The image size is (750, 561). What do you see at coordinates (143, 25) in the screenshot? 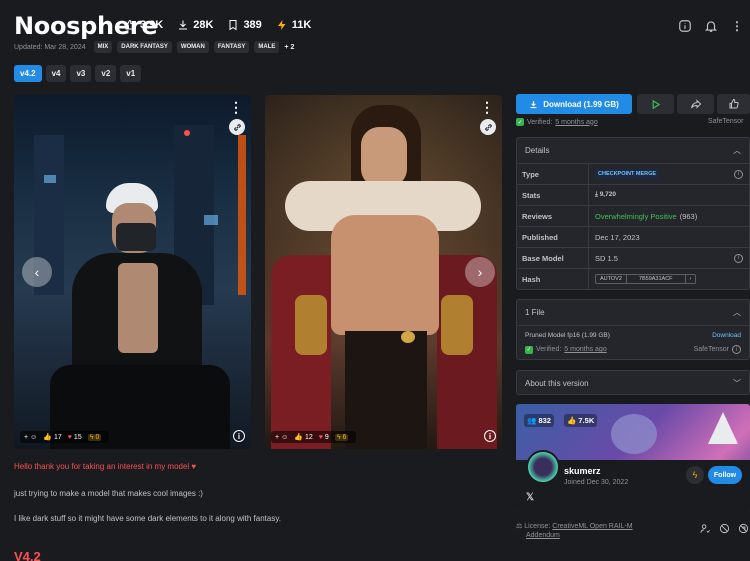
I see `likes-stat: 3.9K` at bounding box center [143, 25].